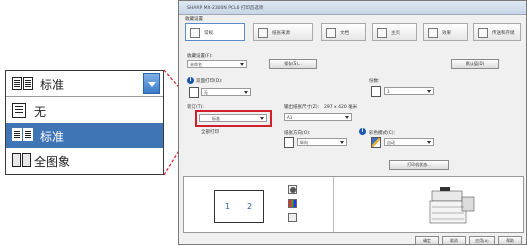 Image resolution: width=527 pixels, height=246 pixels. Describe the element at coordinates (483, 33) in the screenshot. I see `storage-icon` at that location.